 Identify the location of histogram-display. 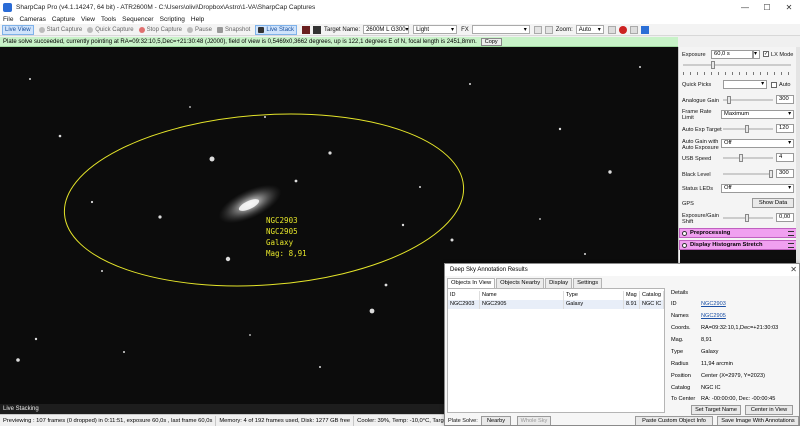
(738, 257).